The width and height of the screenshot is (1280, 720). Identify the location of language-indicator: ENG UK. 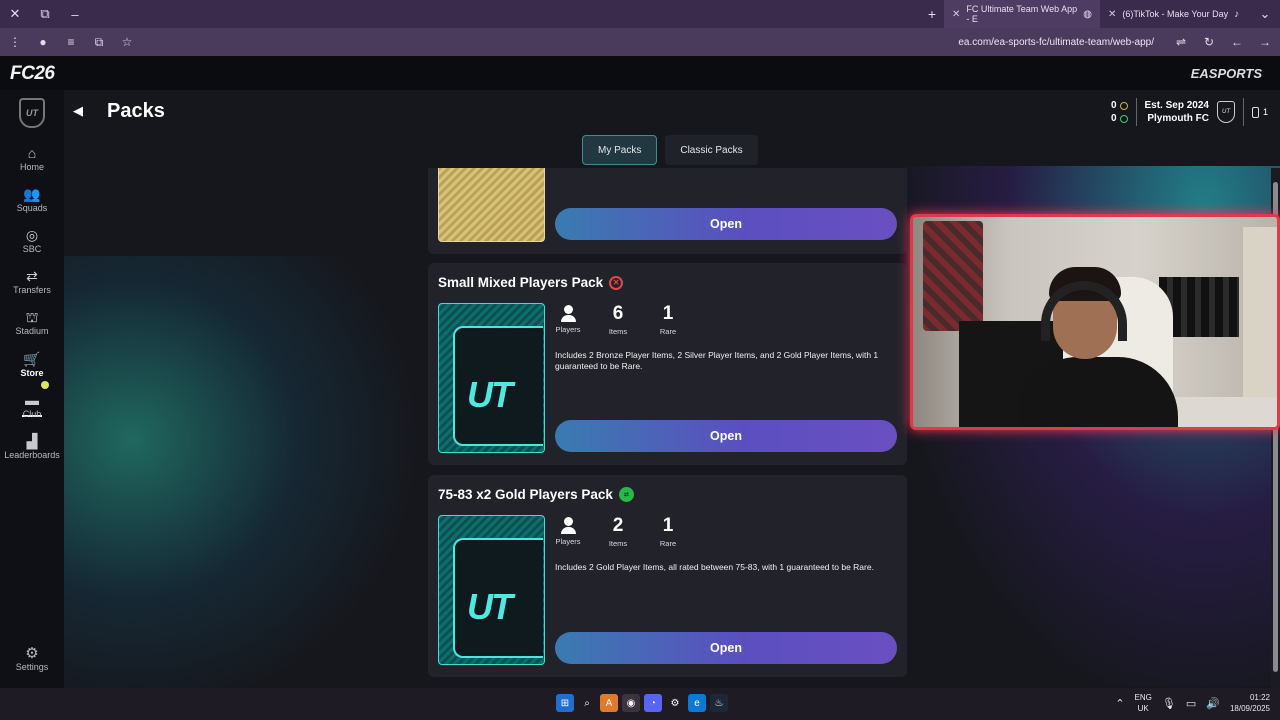
(1143, 703).